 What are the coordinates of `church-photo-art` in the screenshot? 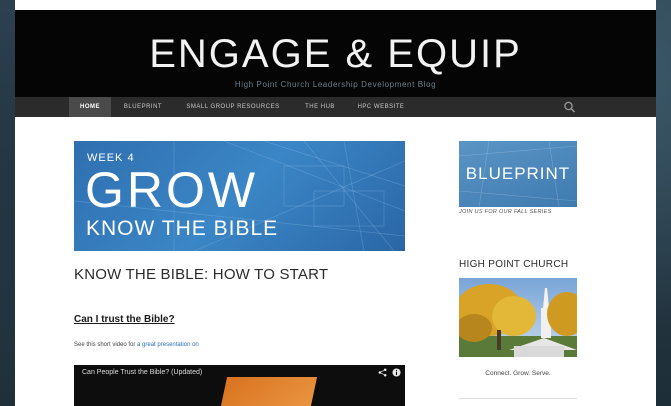 It's located at (518, 320).